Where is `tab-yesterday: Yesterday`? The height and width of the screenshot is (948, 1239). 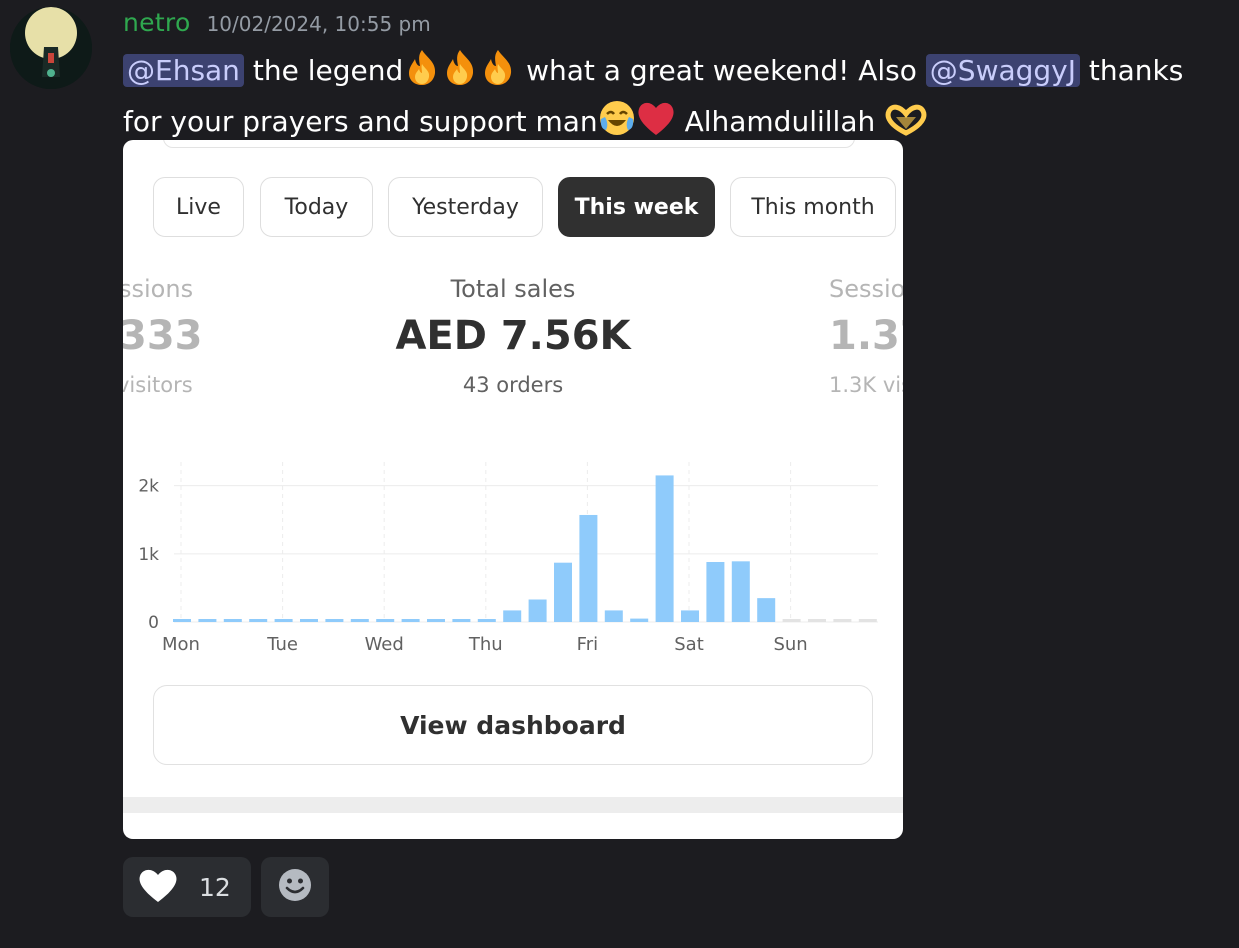 tab-yesterday: Yesterday is located at coordinates (465, 207).